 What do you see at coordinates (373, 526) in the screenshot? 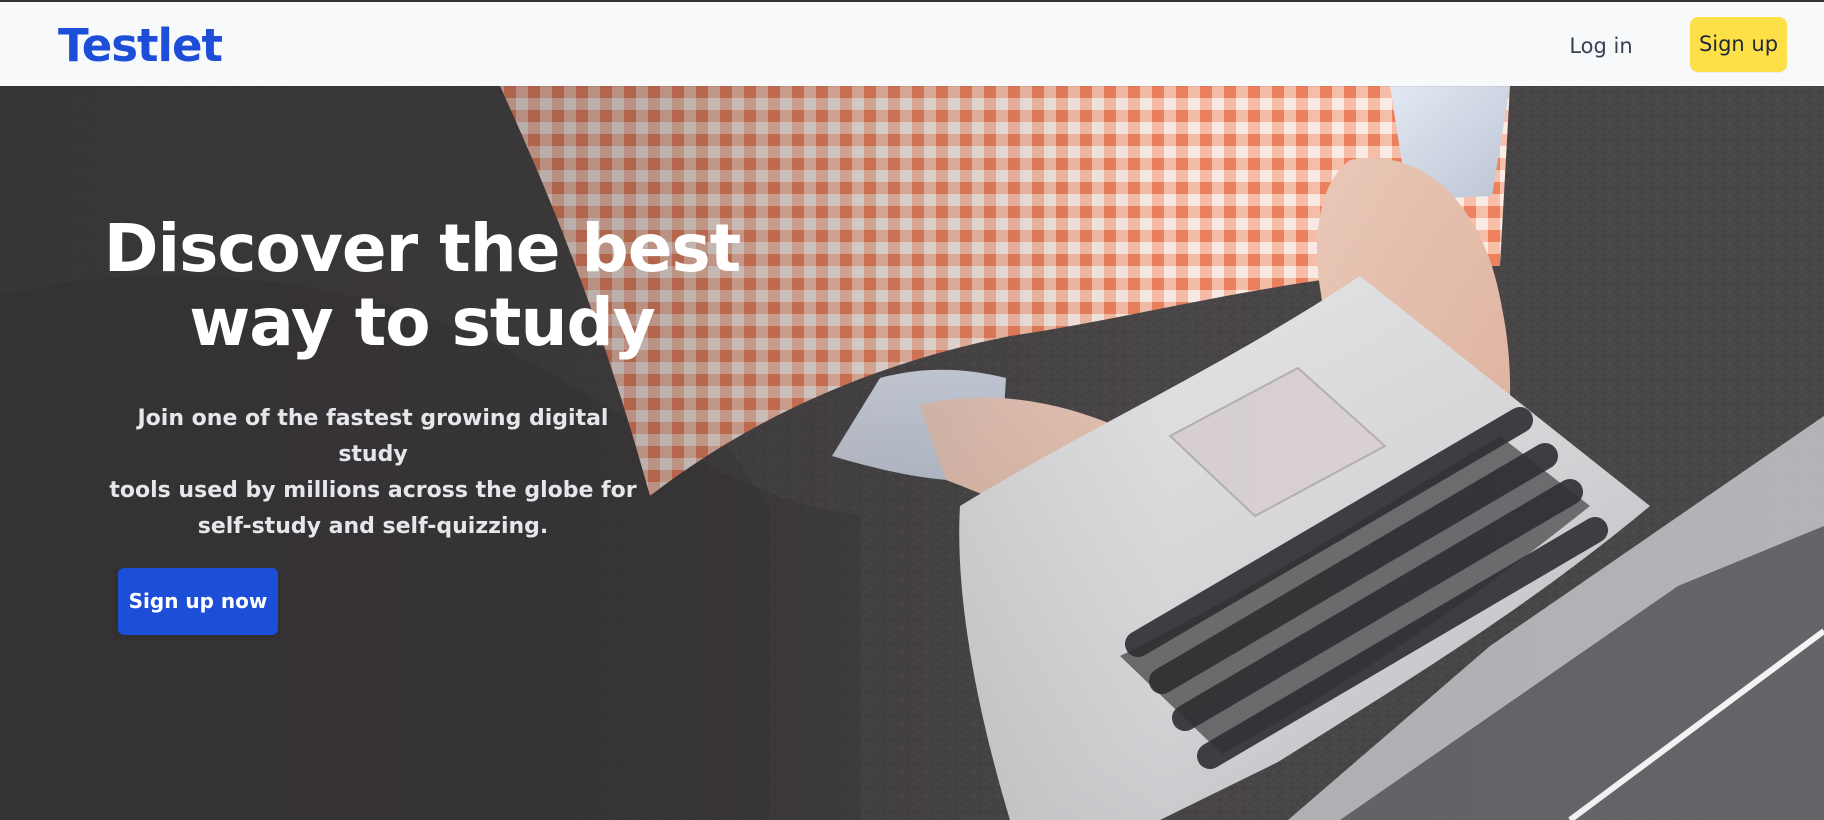
I see `hero-subtitle-line-3: self-study and self-quizzing.` at bounding box center [373, 526].